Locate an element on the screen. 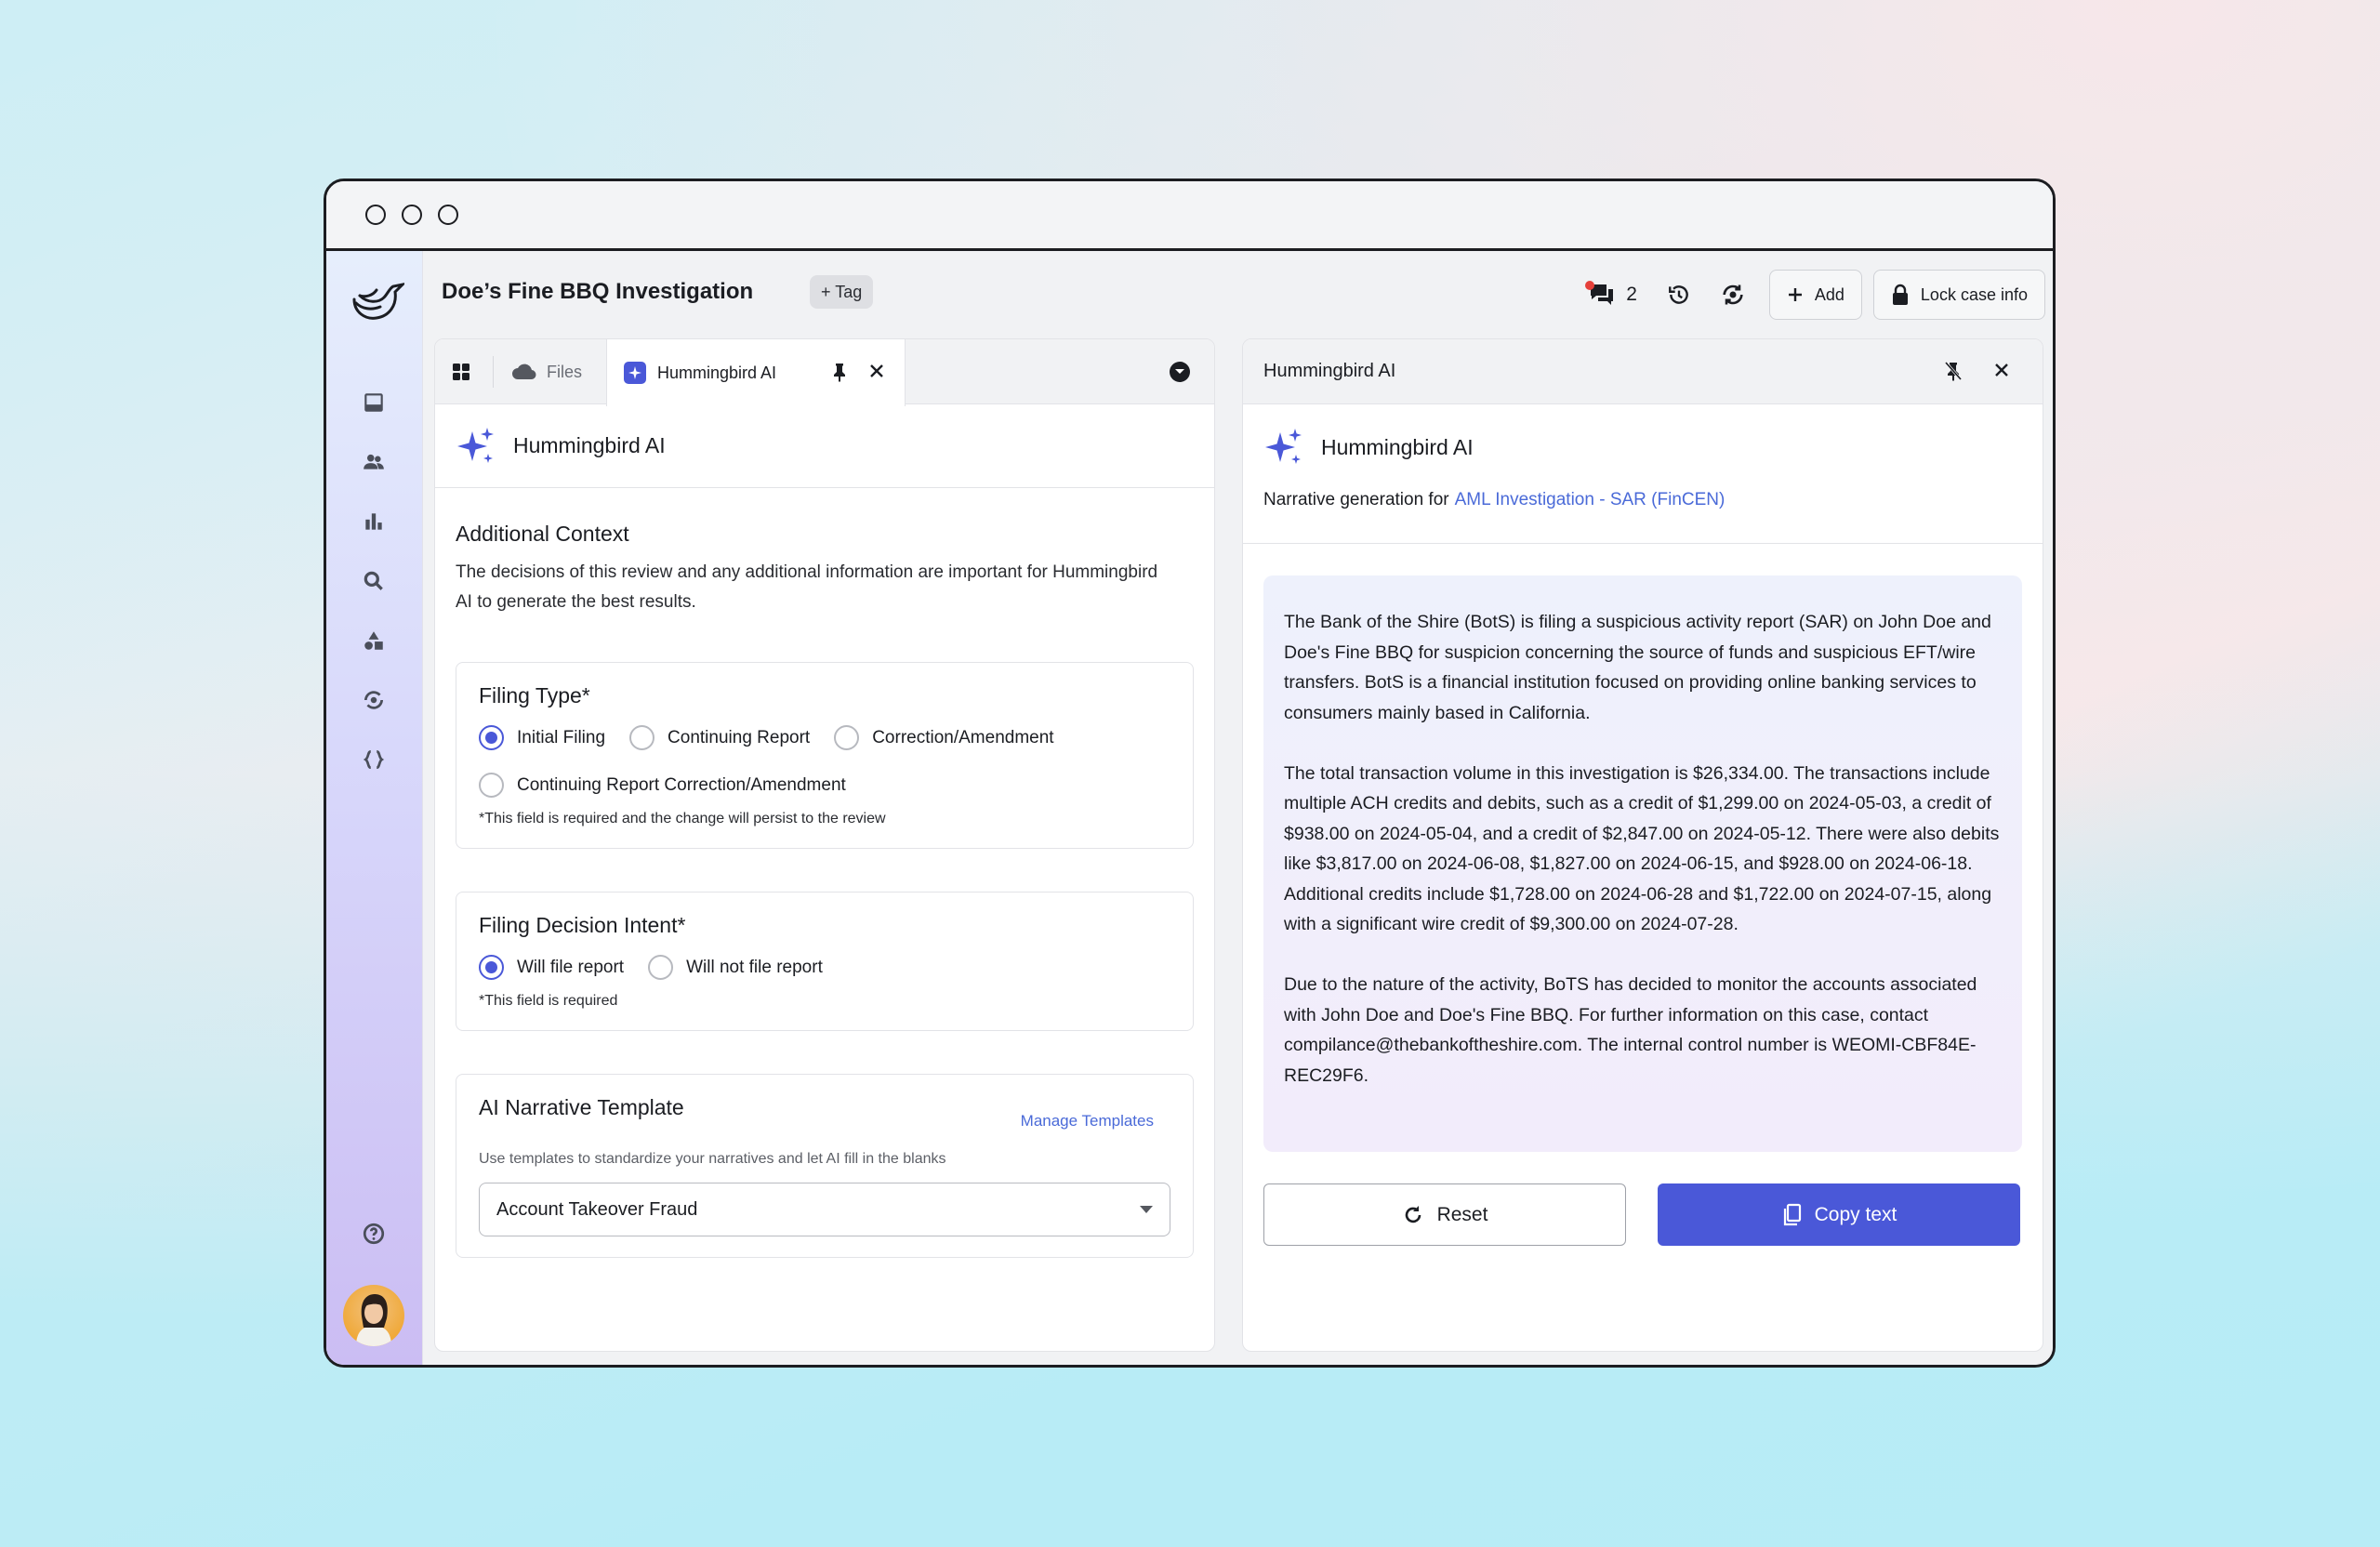  case-header: Doe’s Fine BBQ Investigation + Tag 2 Add is located at coordinates (1238, 294).